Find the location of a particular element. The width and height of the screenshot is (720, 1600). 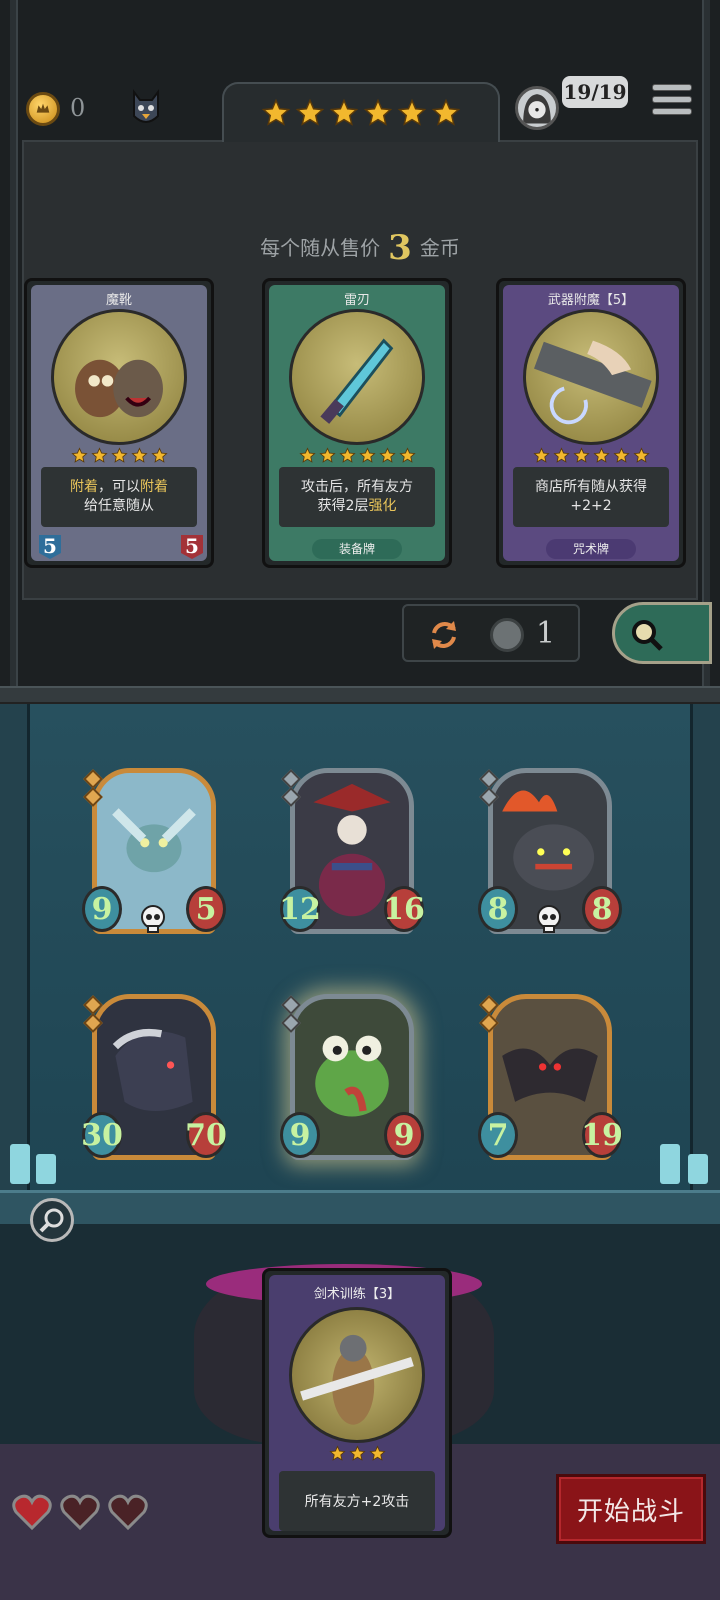

minion-health: 19 is located at coordinates (602, 1135).